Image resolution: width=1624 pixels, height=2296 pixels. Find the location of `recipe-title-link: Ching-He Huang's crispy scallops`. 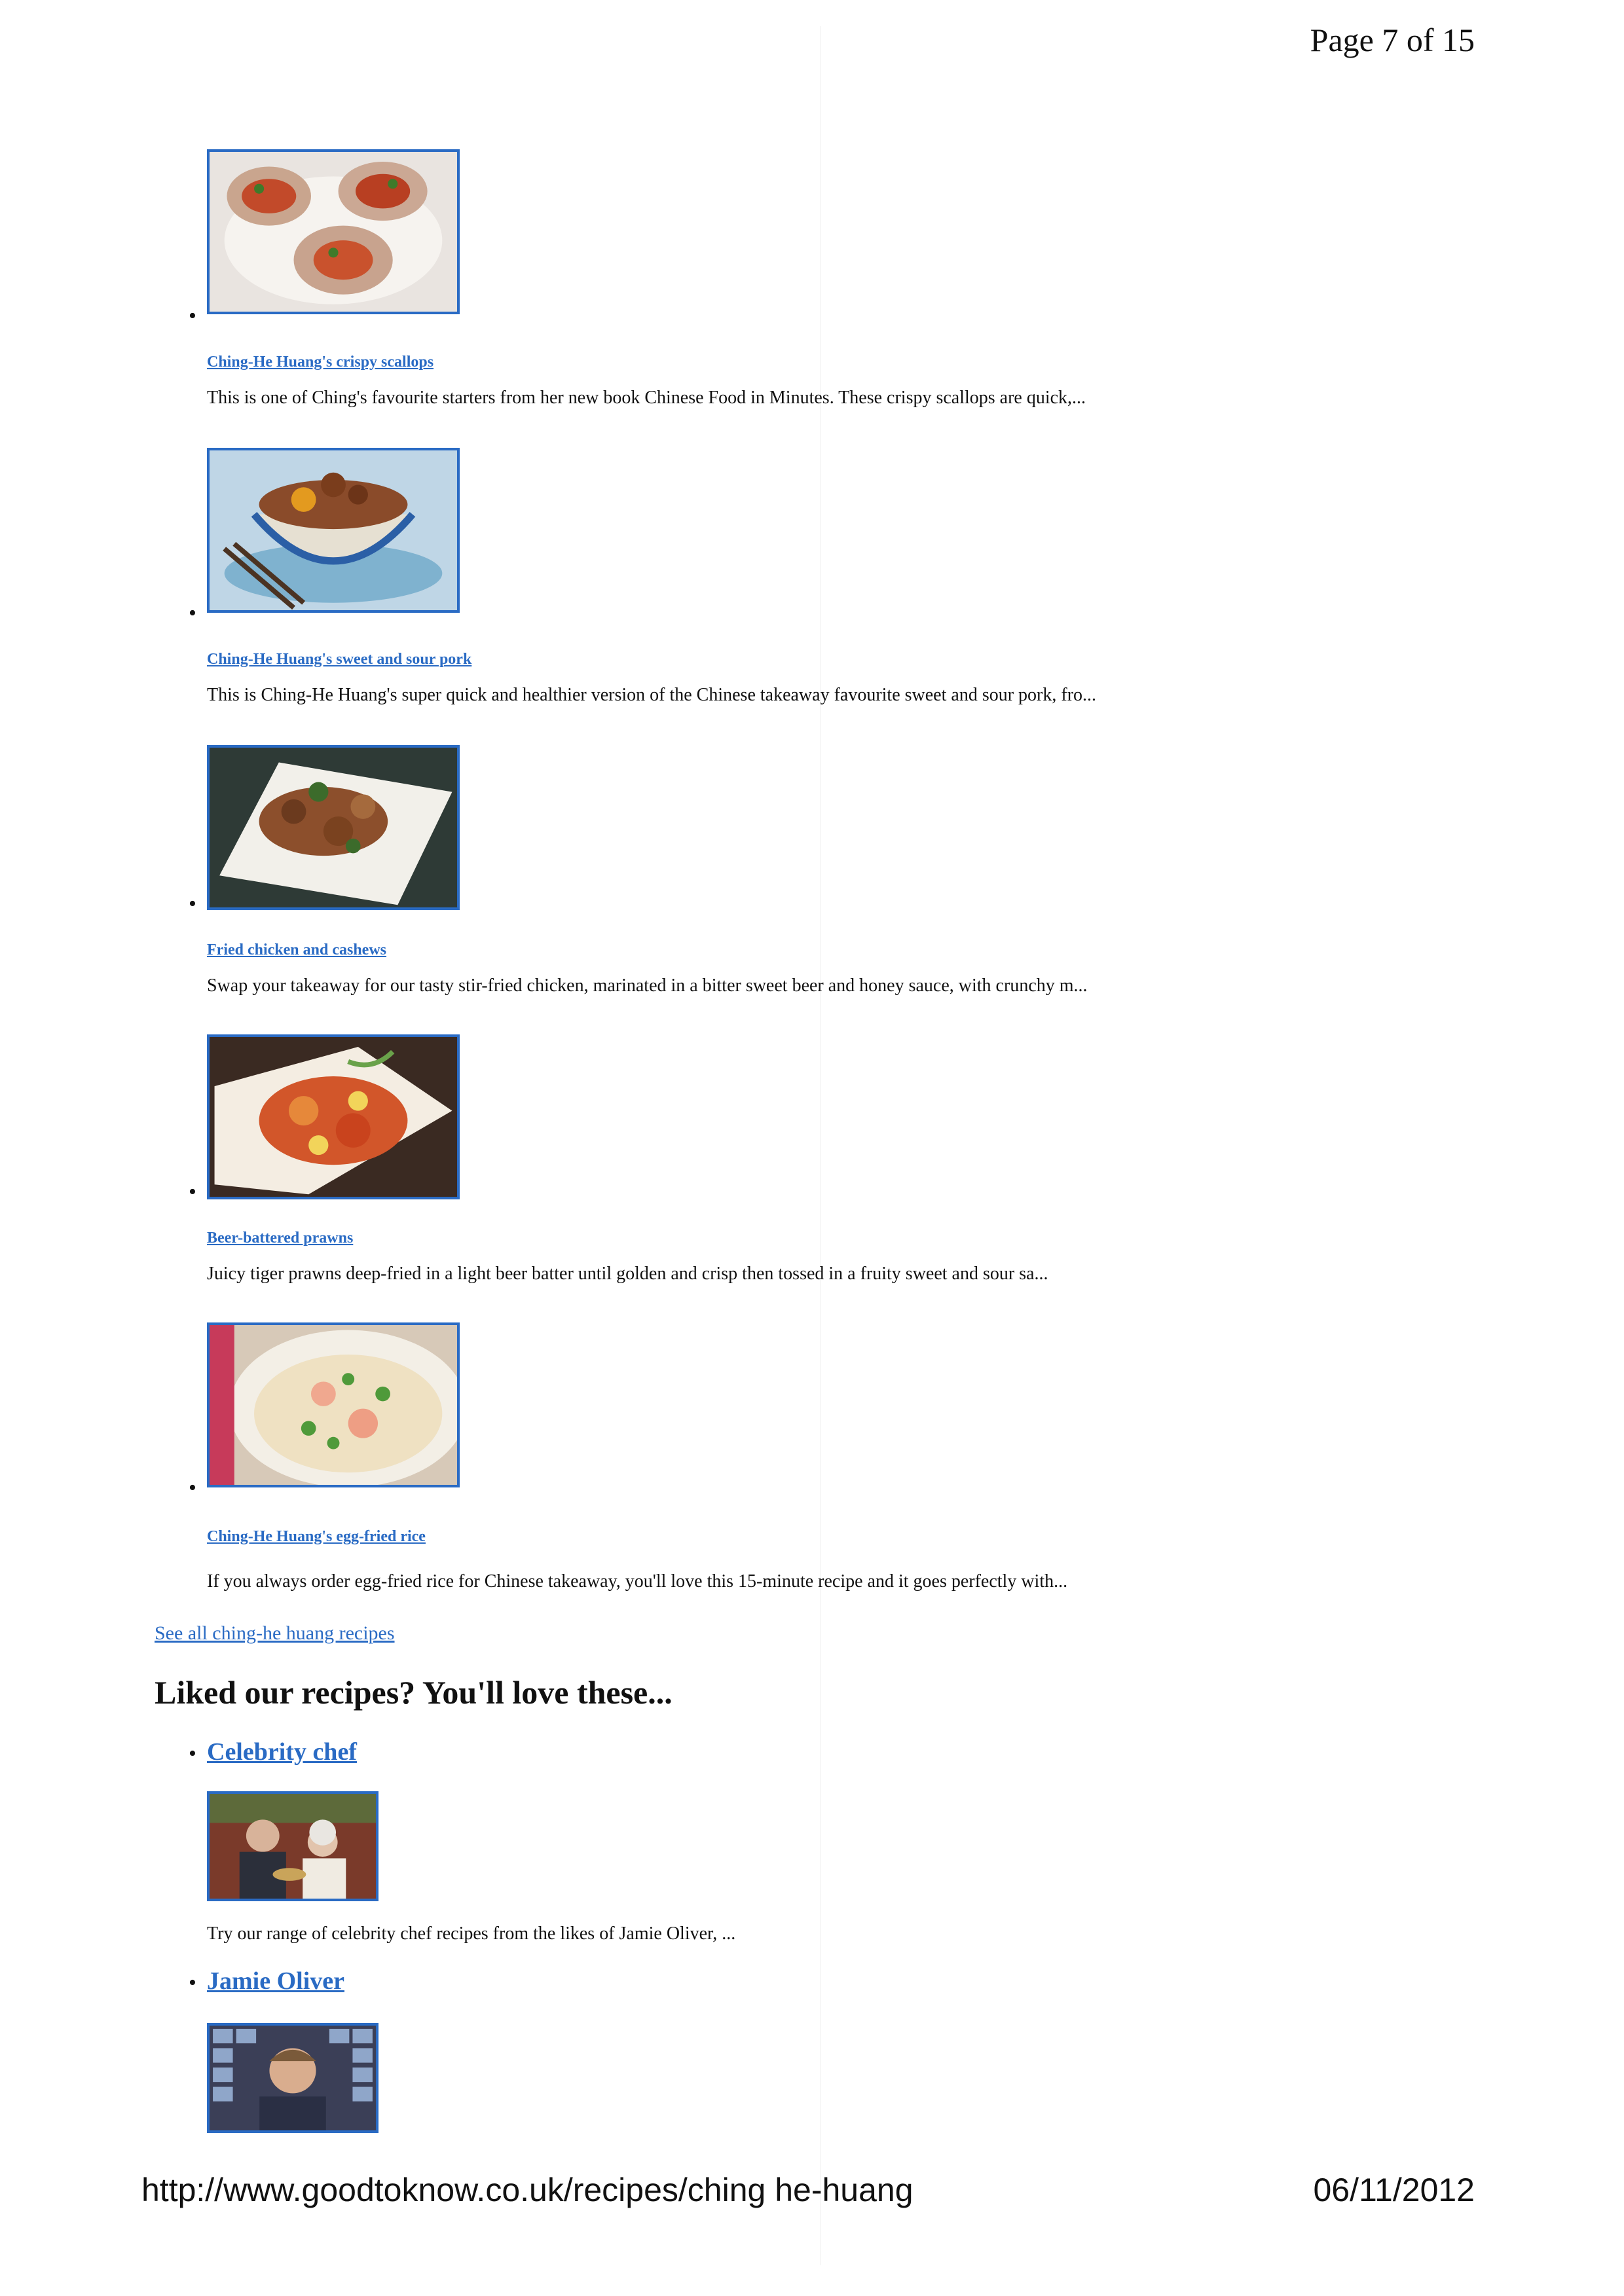

recipe-title-link: Ching-He Huang's crispy scallops is located at coordinates (320, 362).